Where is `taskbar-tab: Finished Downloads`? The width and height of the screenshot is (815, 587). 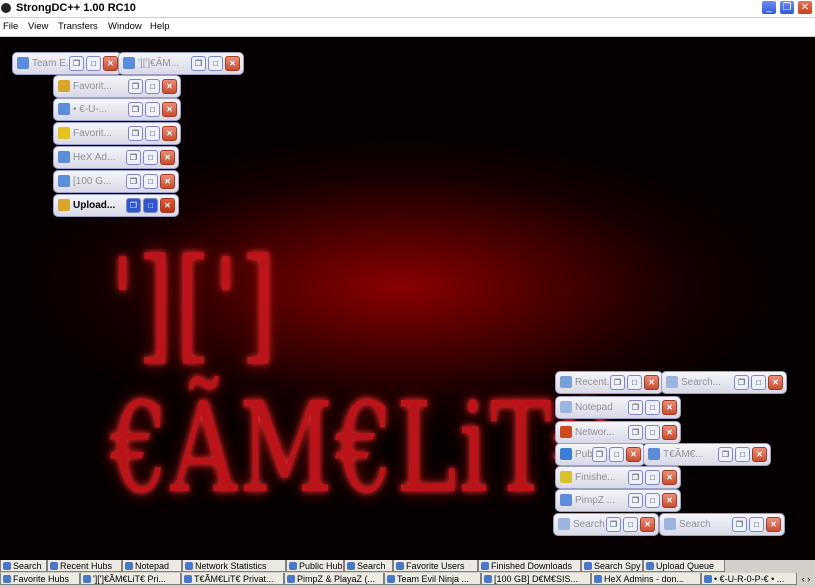
taskbar-tab: Finished Downloads is located at coordinates (529, 566).